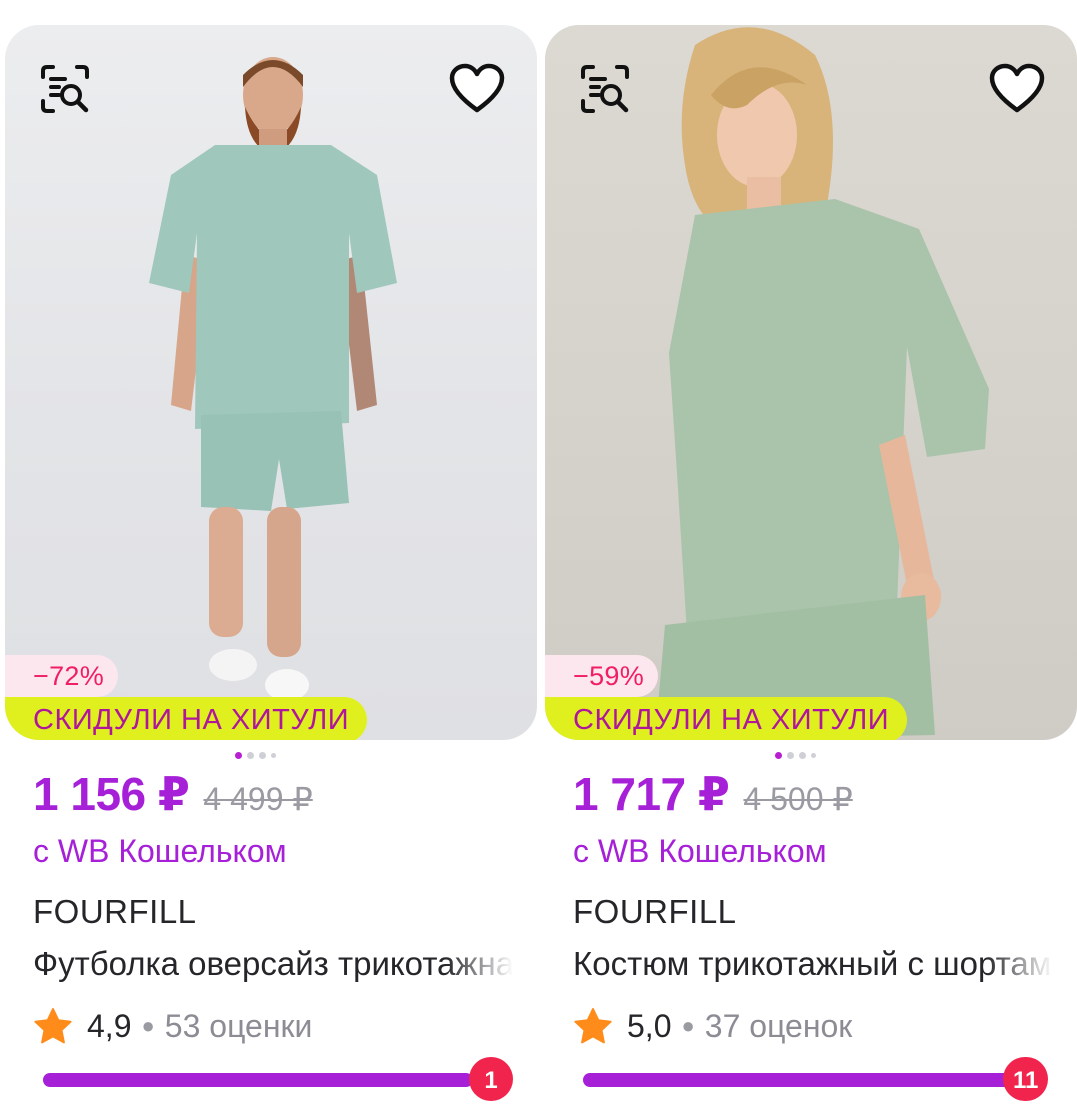  I want to click on discount-badge: −59%, so click(602, 676).